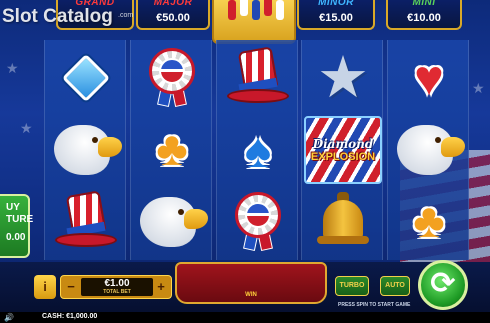  What do you see at coordinates (117, 292) in the screenshot?
I see `total-bet-label: TOTAL BET` at bounding box center [117, 292].